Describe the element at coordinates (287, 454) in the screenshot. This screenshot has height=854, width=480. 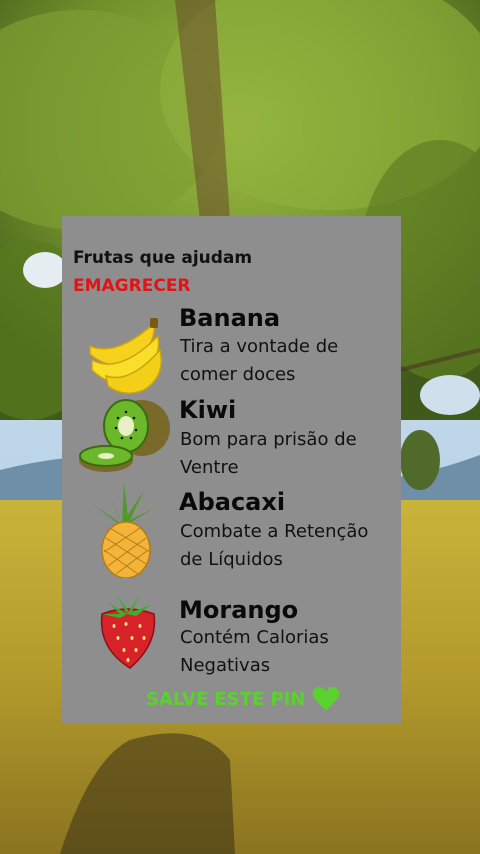
I see `fruit-description: Bom para prisão de Ventre` at that location.